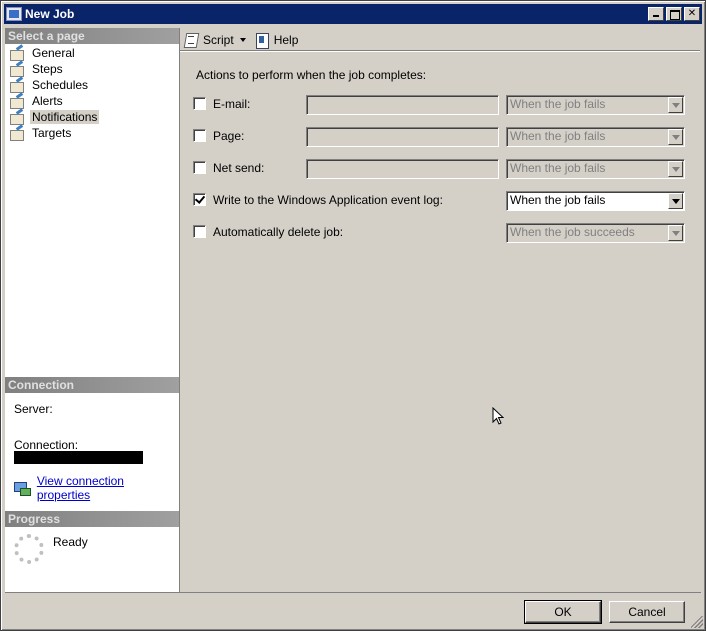 Image resolution: width=706 pixels, height=631 pixels. I want to click on script-button: Script, so click(214, 40).